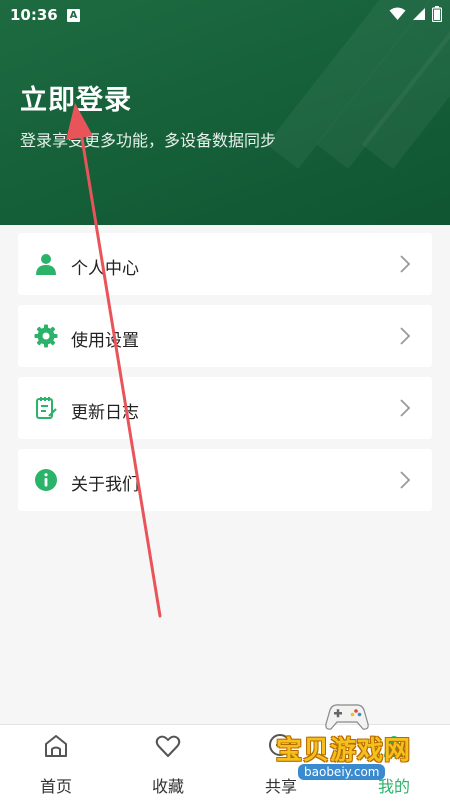  What do you see at coordinates (105, 341) in the screenshot?
I see `menu-item-label: 使用设置` at bounding box center [105, 341].